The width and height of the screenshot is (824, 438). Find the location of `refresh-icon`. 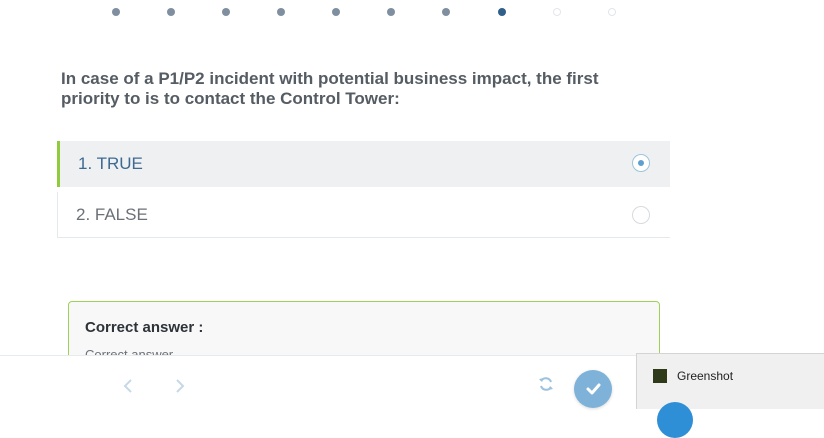

refresh-icon is located at coordinates (546, 384).